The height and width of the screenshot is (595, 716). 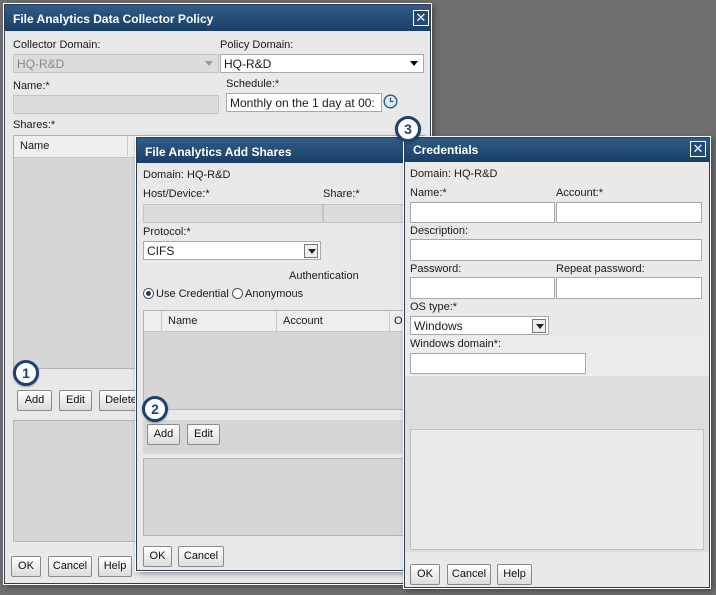 I want to click on use-credential-label: Use Credential, so click(x=192, y=294).